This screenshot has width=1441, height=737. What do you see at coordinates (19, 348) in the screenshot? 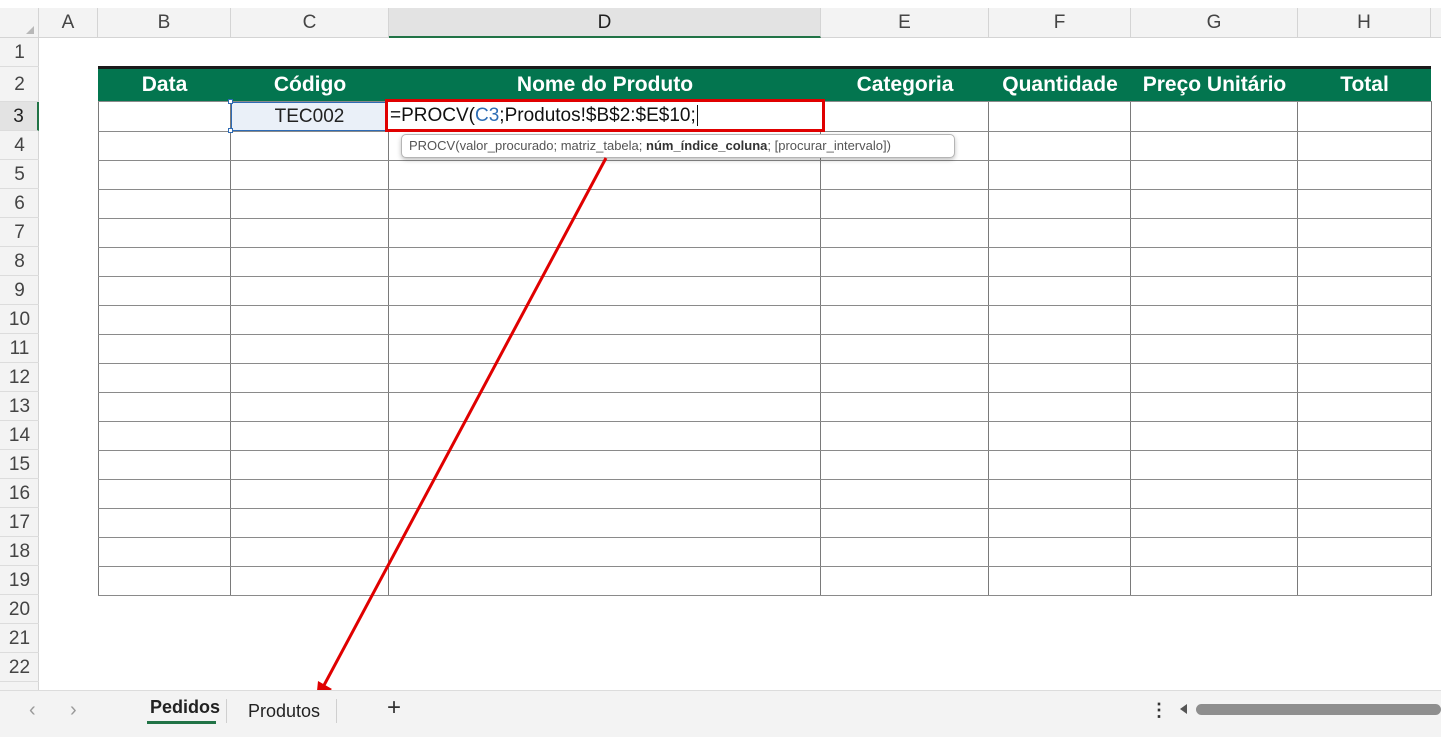
I see `row-header-11: 11` at bounding box center [19, 348].